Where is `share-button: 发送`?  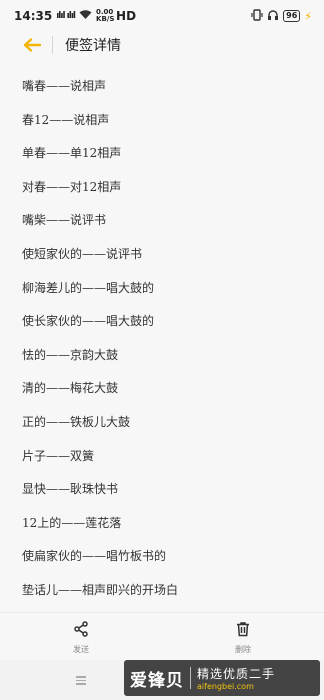
share-button: 发送 is located at coordinates (81, 638).